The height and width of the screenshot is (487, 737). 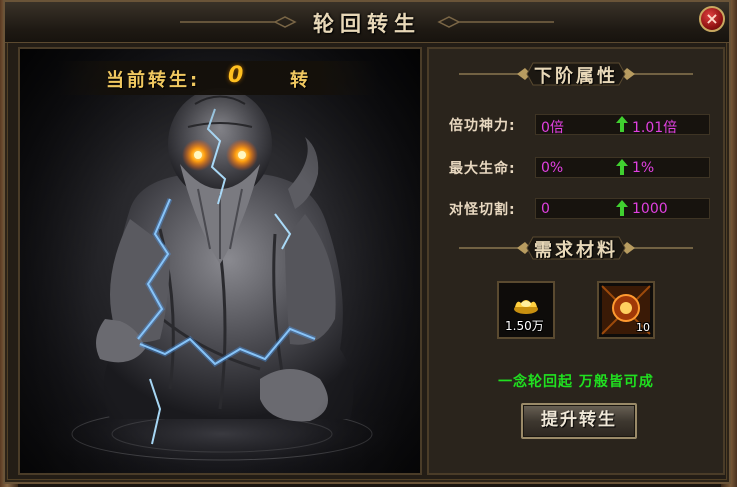 I want to click on slogan-text: 一念轮回起 万般皆可成, so click(x=576, y=382).